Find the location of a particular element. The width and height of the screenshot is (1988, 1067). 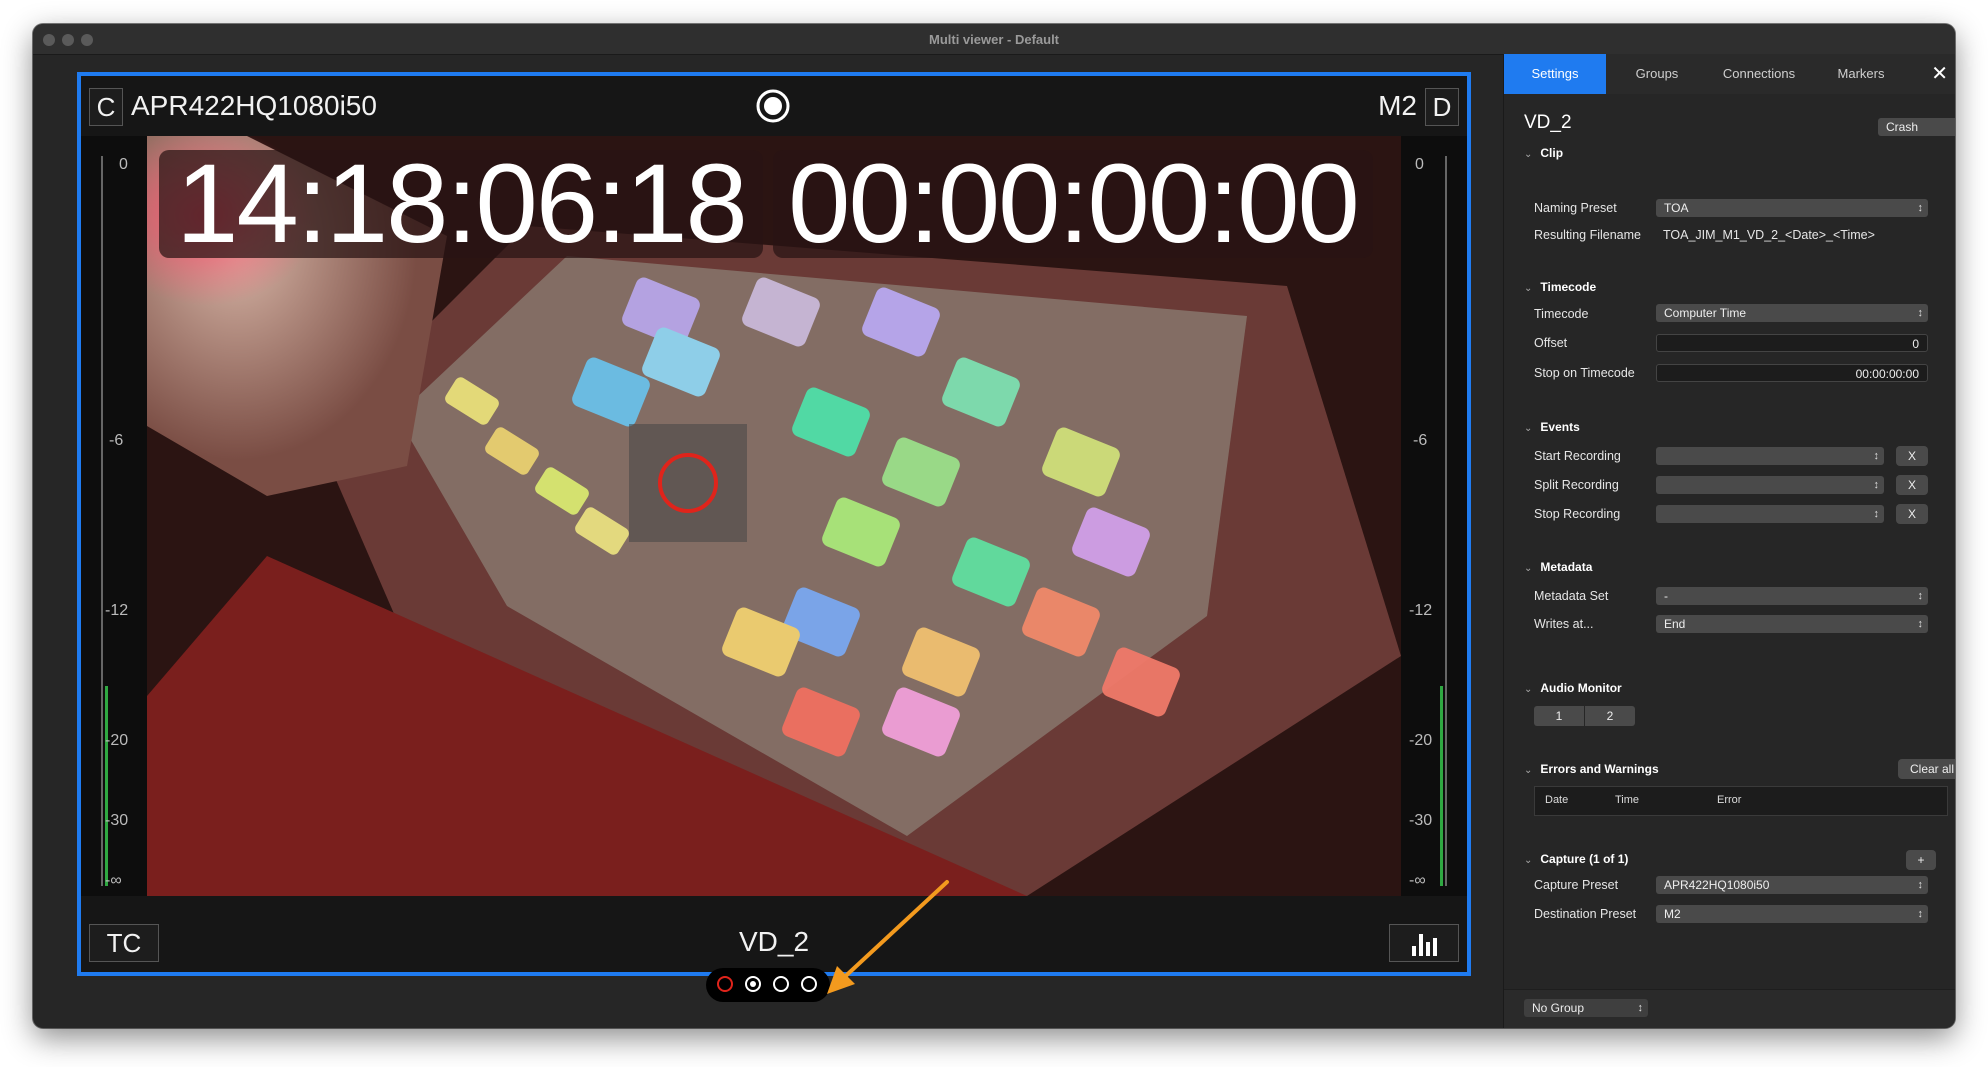

sidebar-tabs: Settings Groups Connections Markers ✕ is located at coordinates (1729, 74).